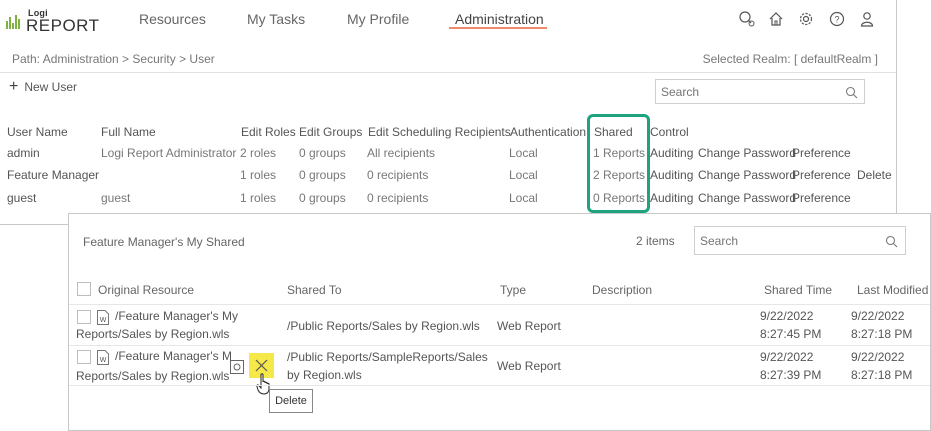 The image size is (931, 431). Describe the element at coordinates (63, 25) in the screenshot. I see `logo-main-text: REPORT` at that location.